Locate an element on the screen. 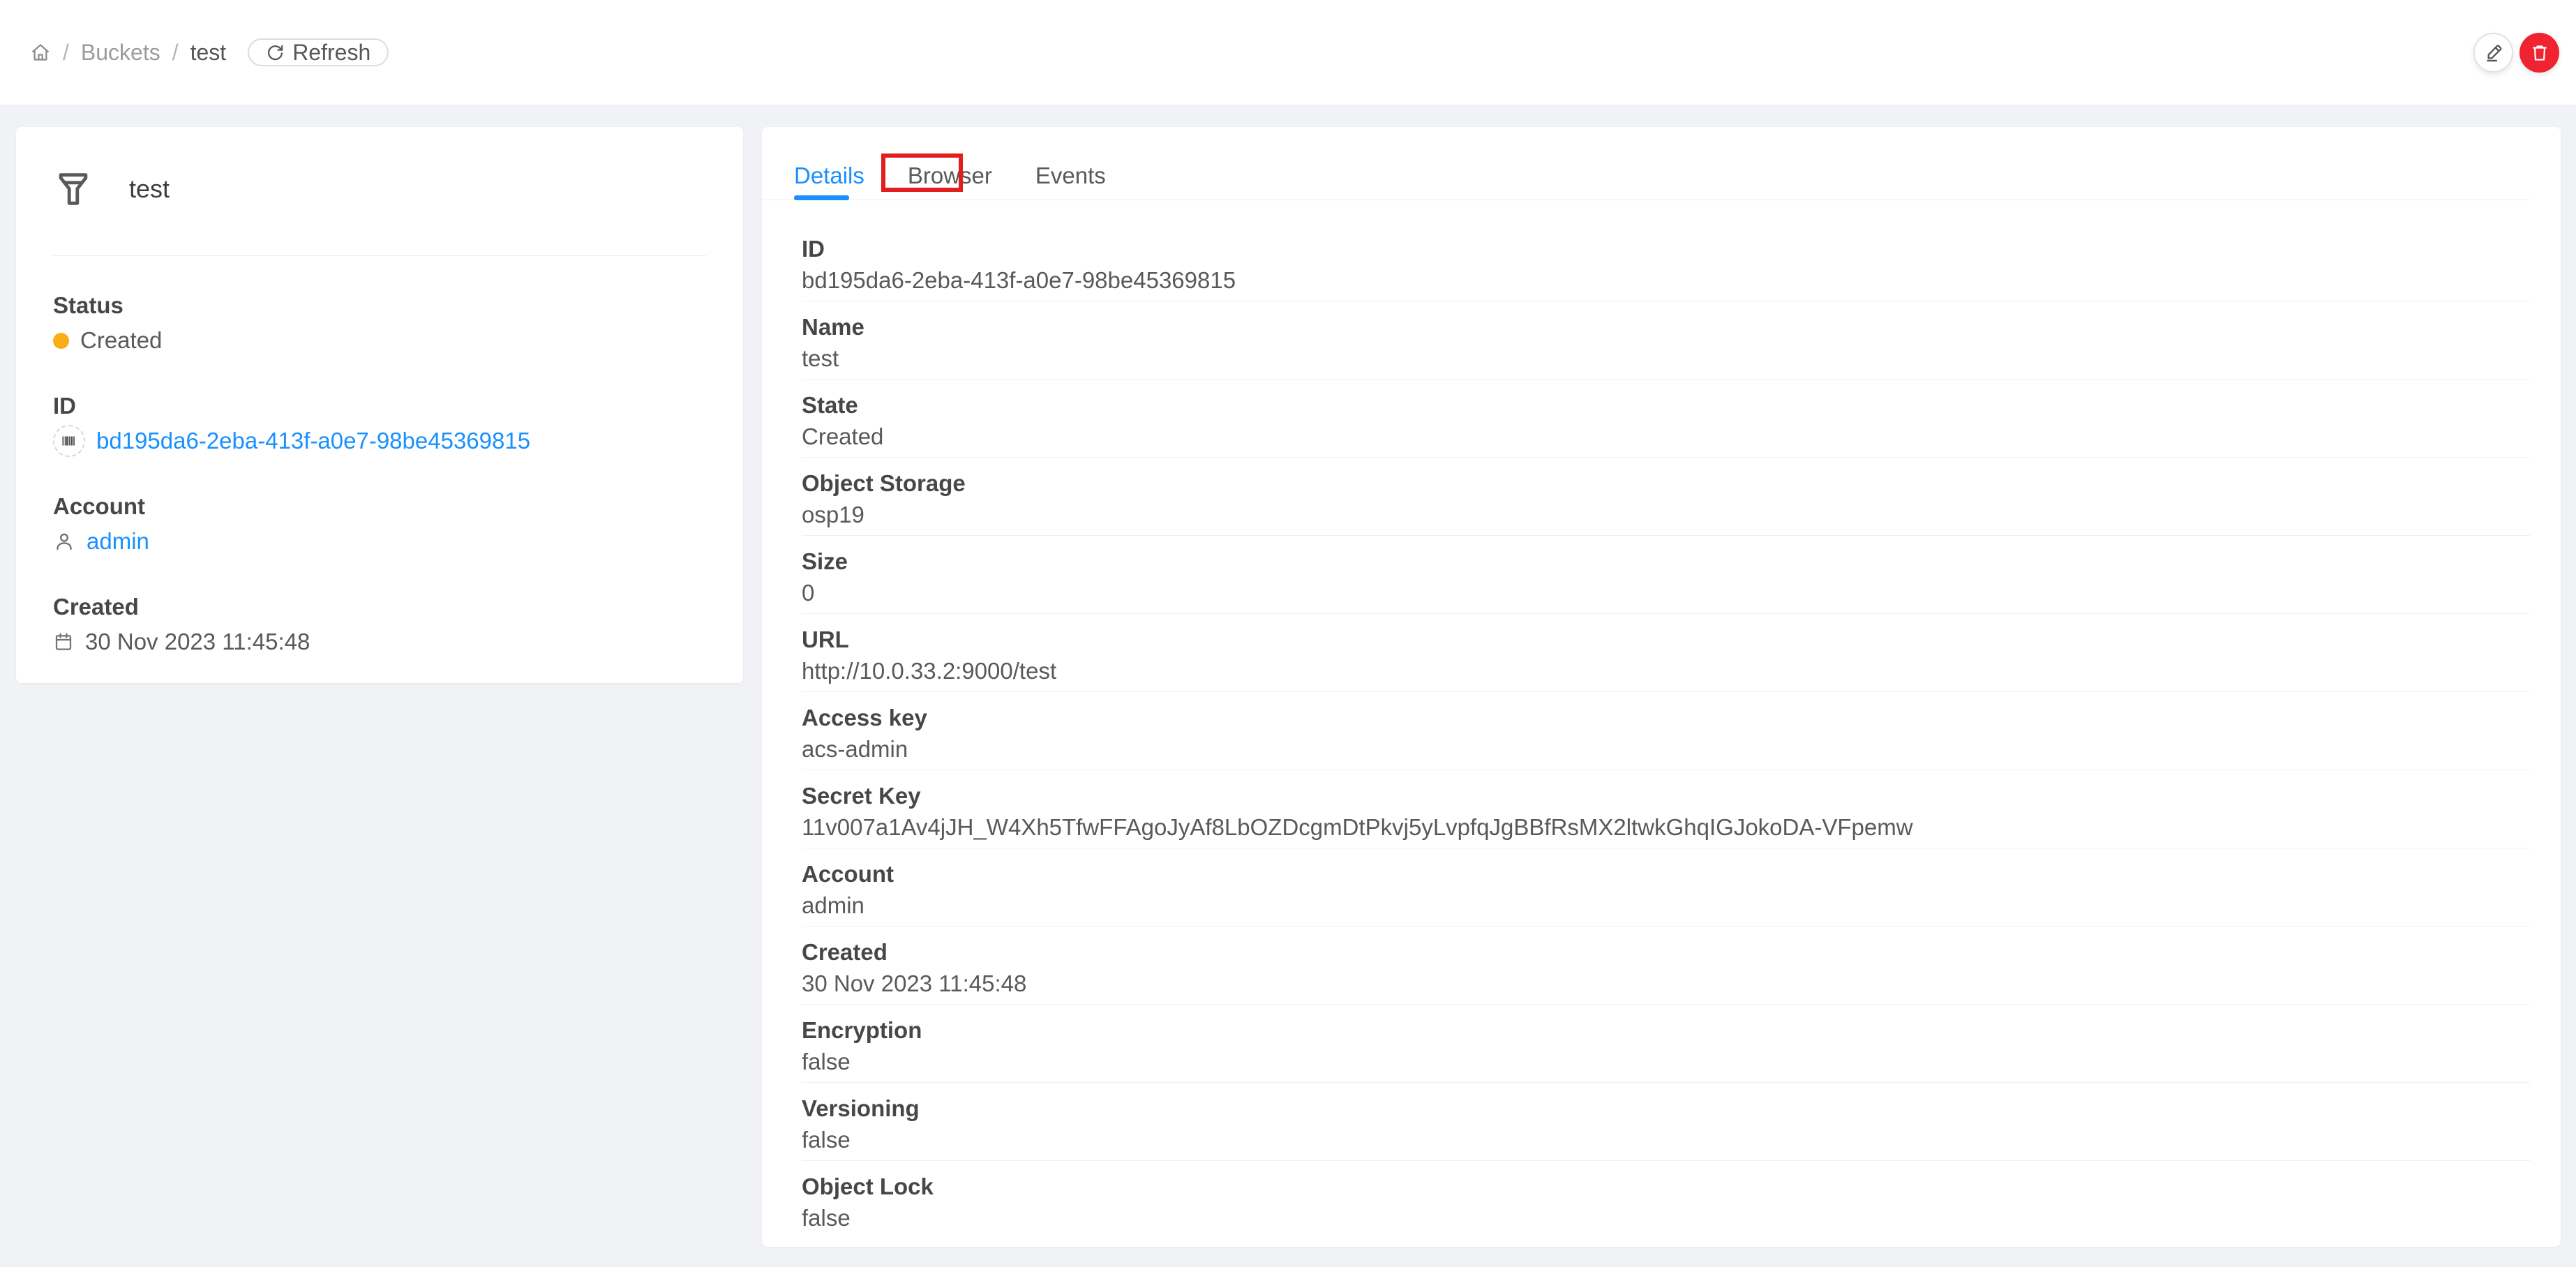  detail-value: http://10.0.33.2:9000/test is located at coordinates (929, 671).